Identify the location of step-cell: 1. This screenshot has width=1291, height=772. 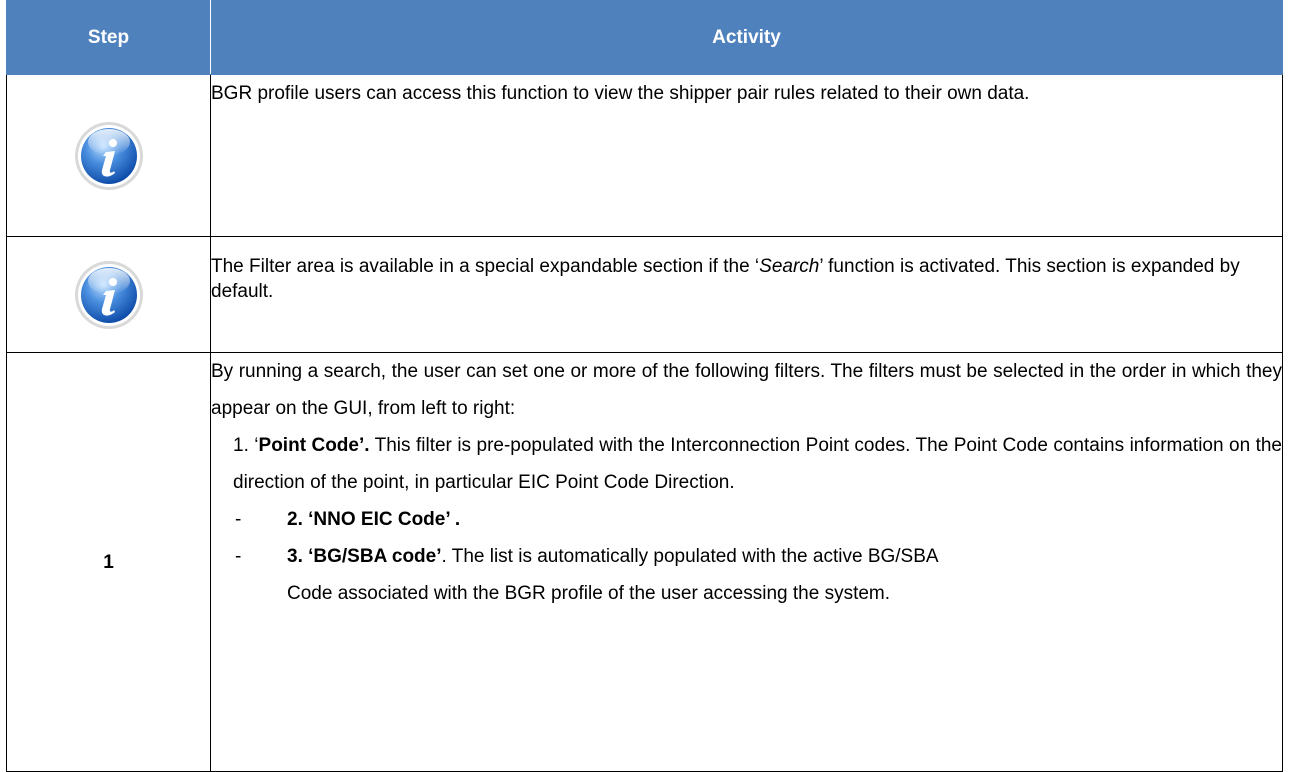
(108, 562).